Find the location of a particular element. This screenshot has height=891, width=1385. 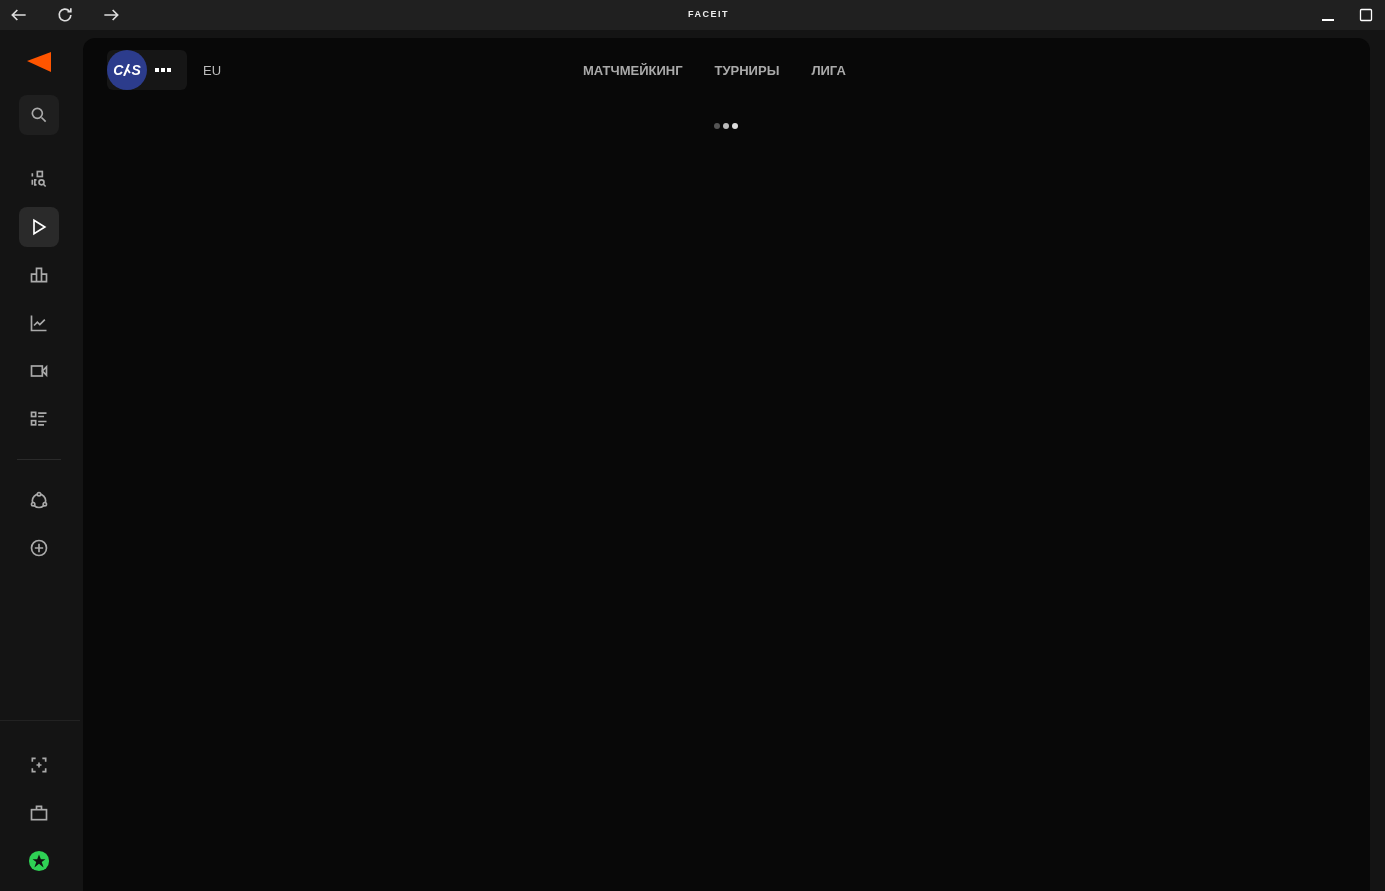

player-figure-icon is located at coordinates (127, 70).